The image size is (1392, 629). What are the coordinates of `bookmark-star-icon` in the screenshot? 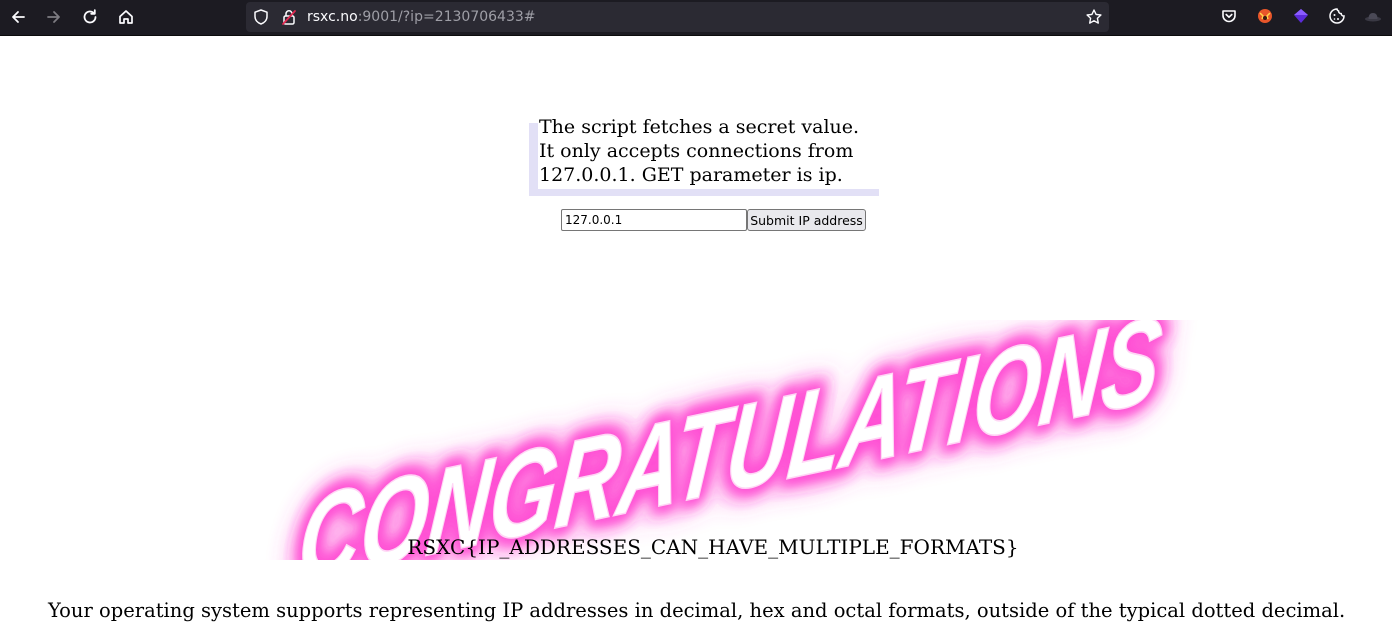 It's located at (1094, 19).